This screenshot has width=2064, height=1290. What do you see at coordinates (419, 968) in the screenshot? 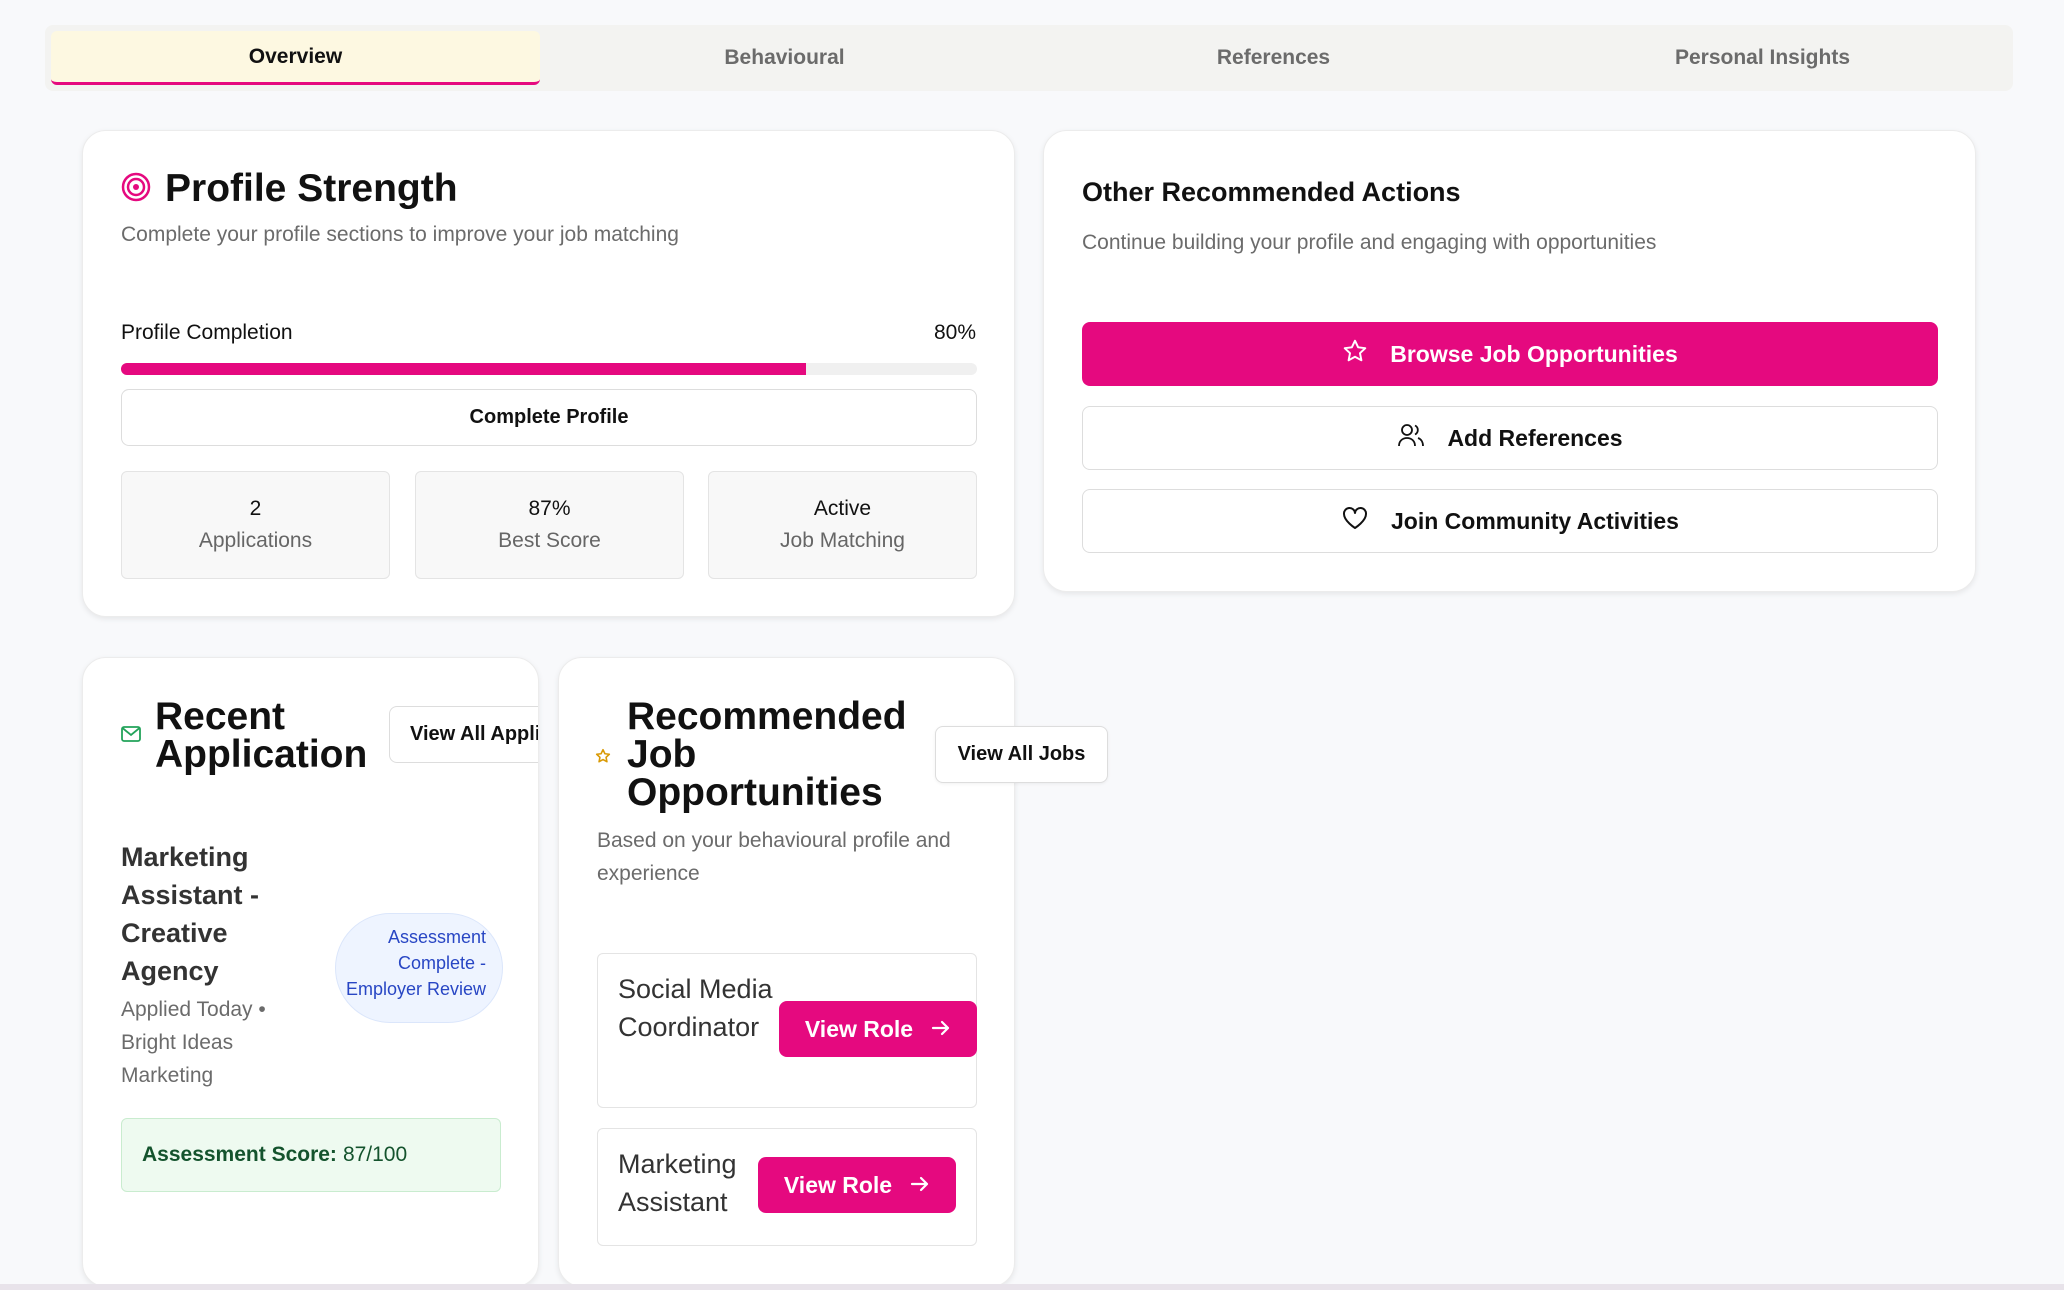
I see `status-badge: Assessment Complete - Employer Review` at bounding box center [419, 968].